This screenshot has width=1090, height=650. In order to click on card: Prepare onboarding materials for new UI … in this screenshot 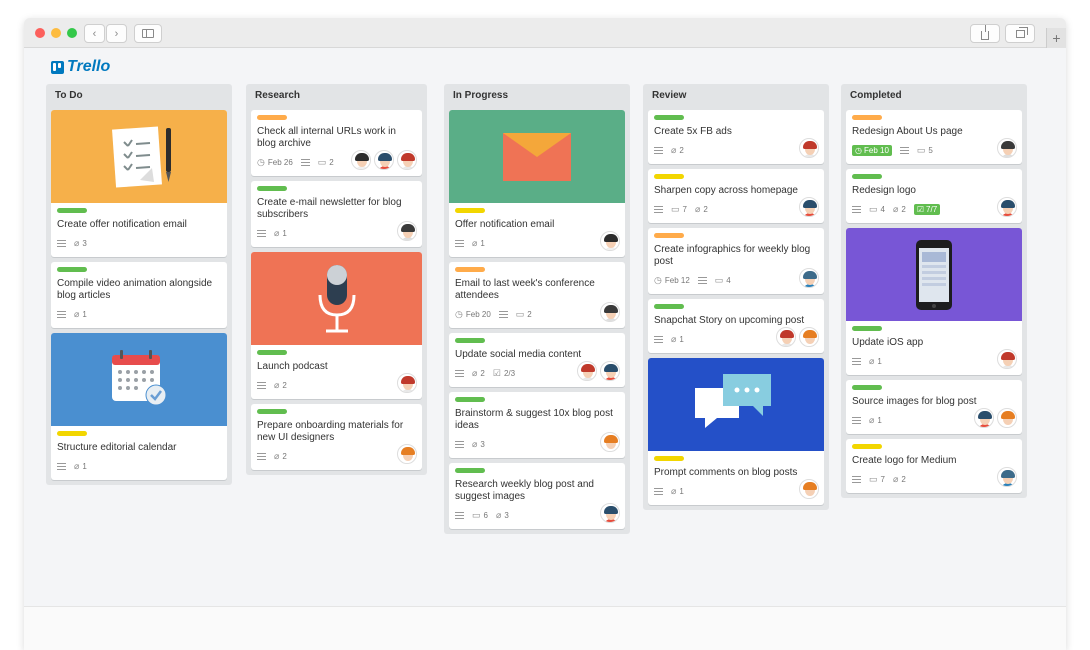, I will do `click(336, 437)`.